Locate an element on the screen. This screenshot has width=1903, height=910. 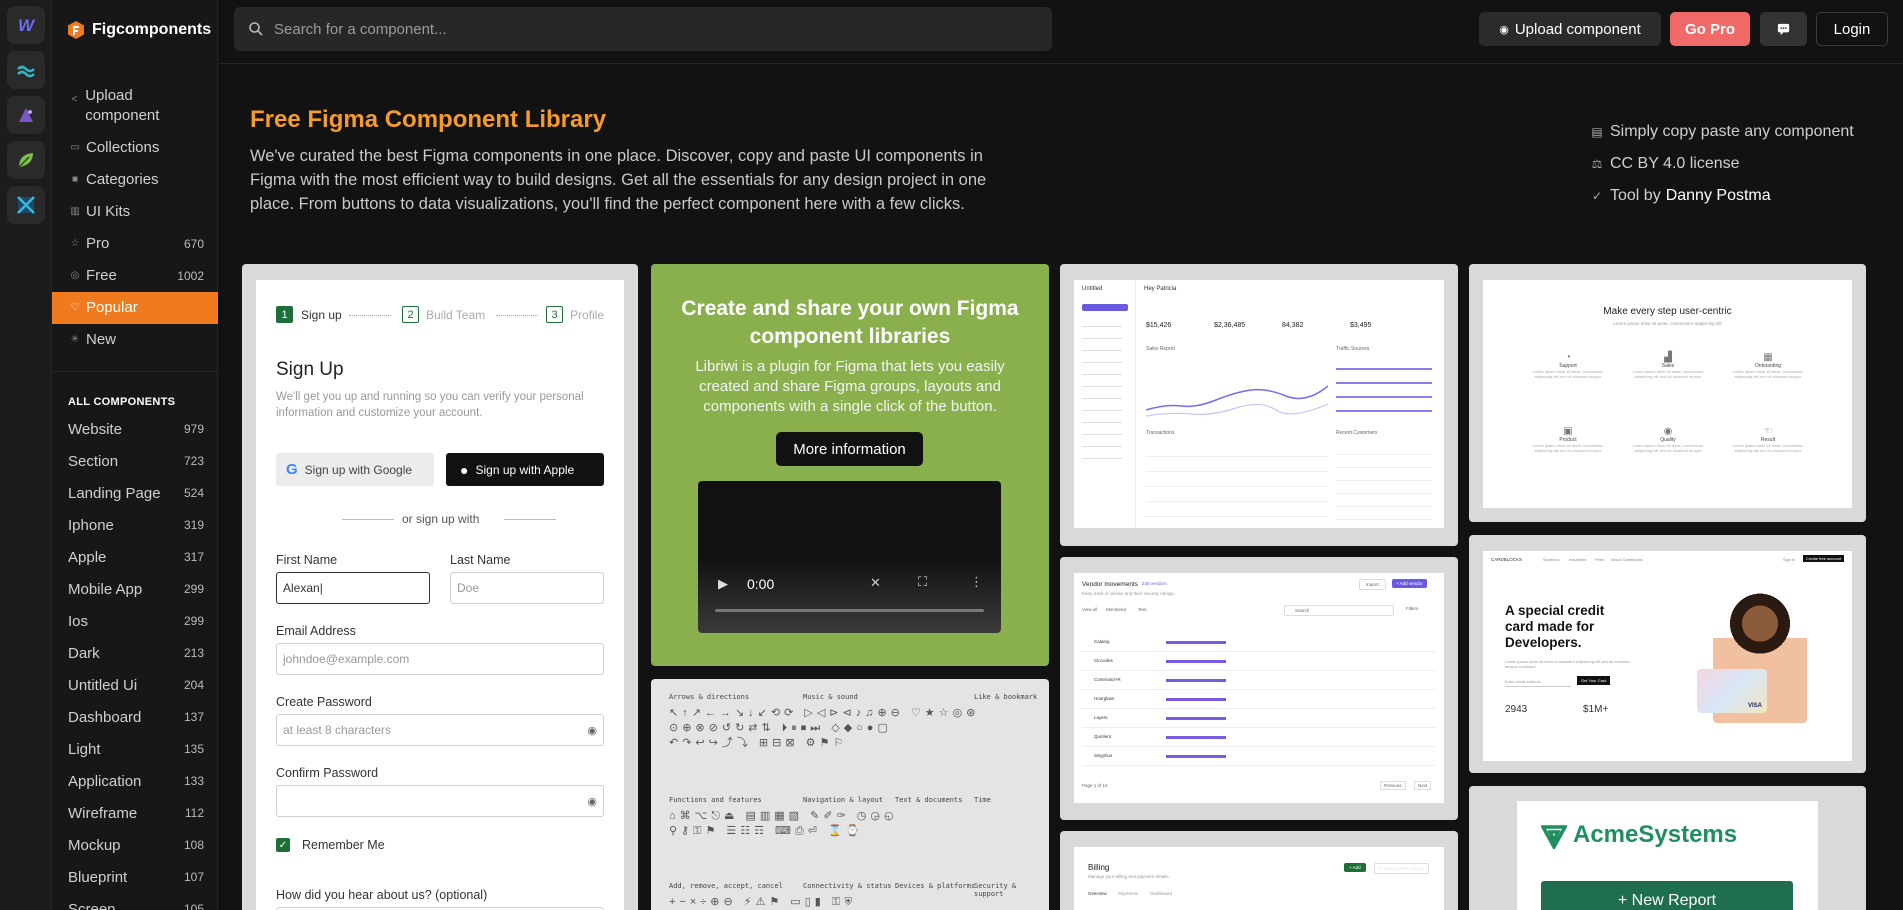
features-title: Make every step user-centric is located at coordinates (1667, 311).